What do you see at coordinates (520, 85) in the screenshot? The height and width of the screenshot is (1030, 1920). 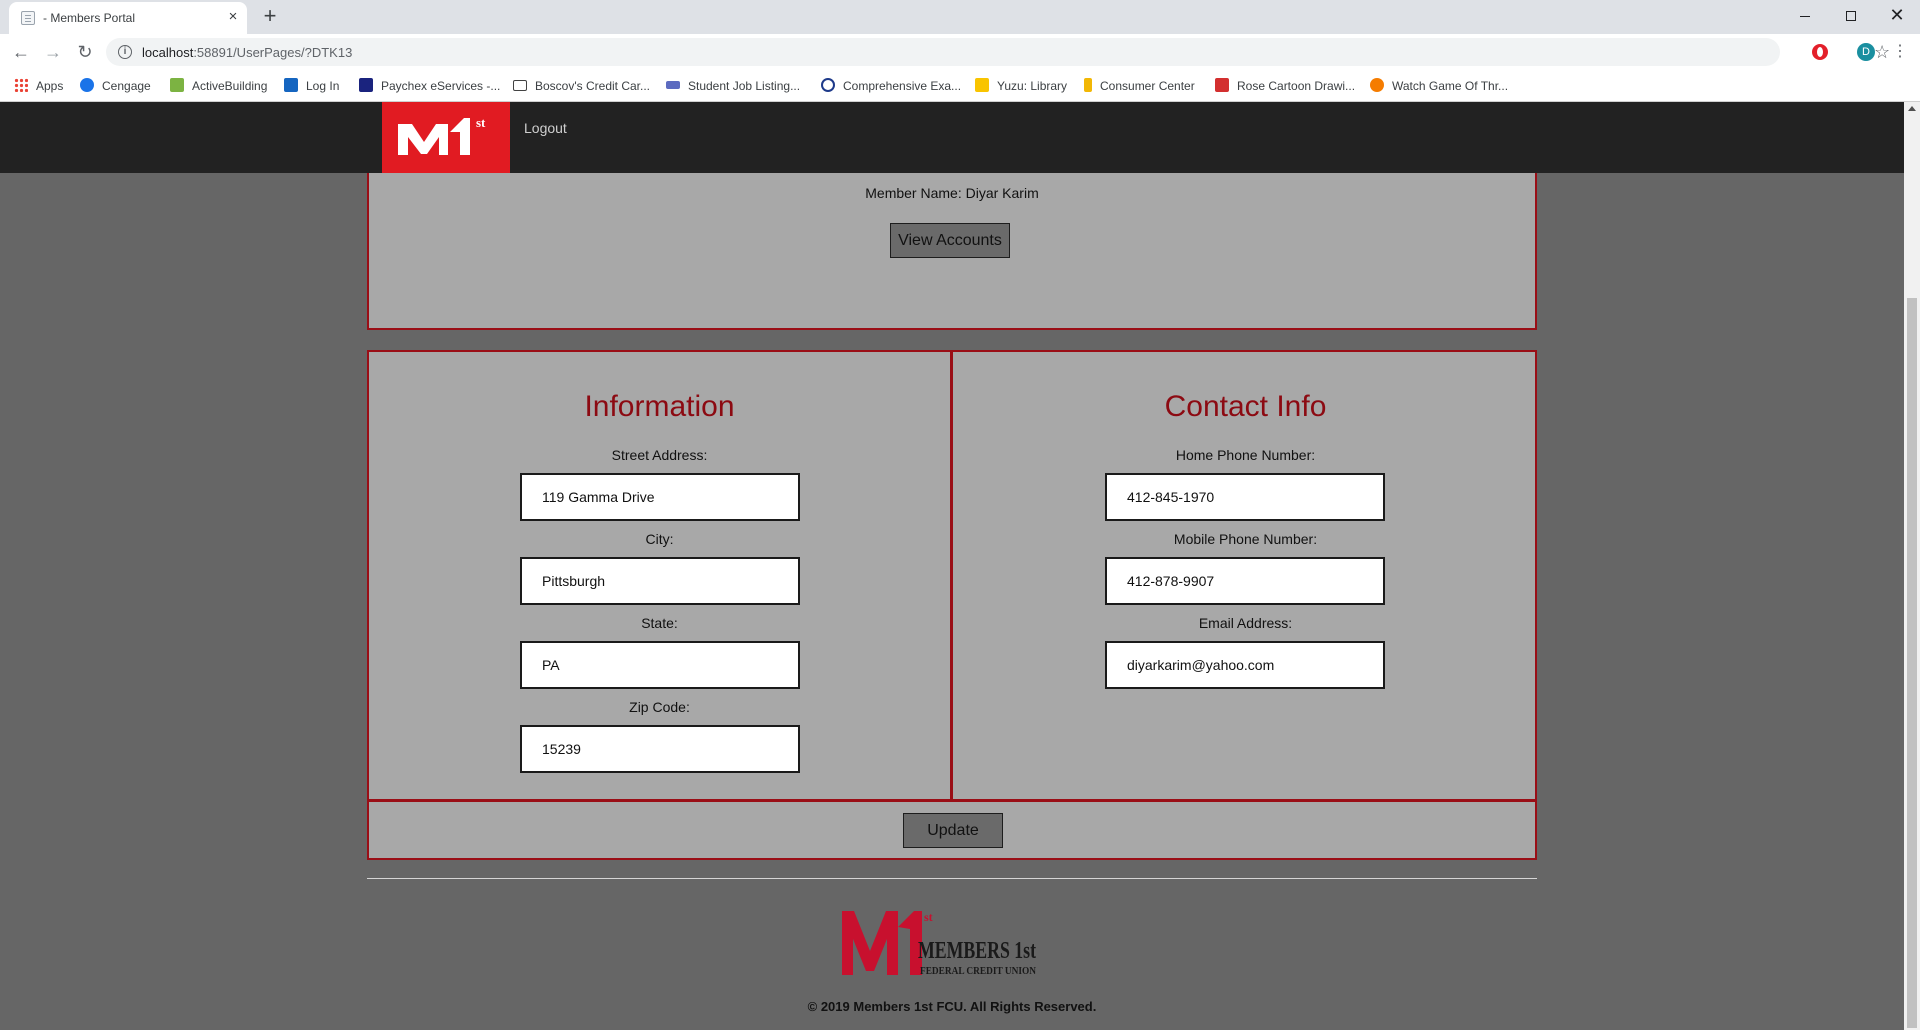 I see `card-icon` at bounding box center [520, 85].